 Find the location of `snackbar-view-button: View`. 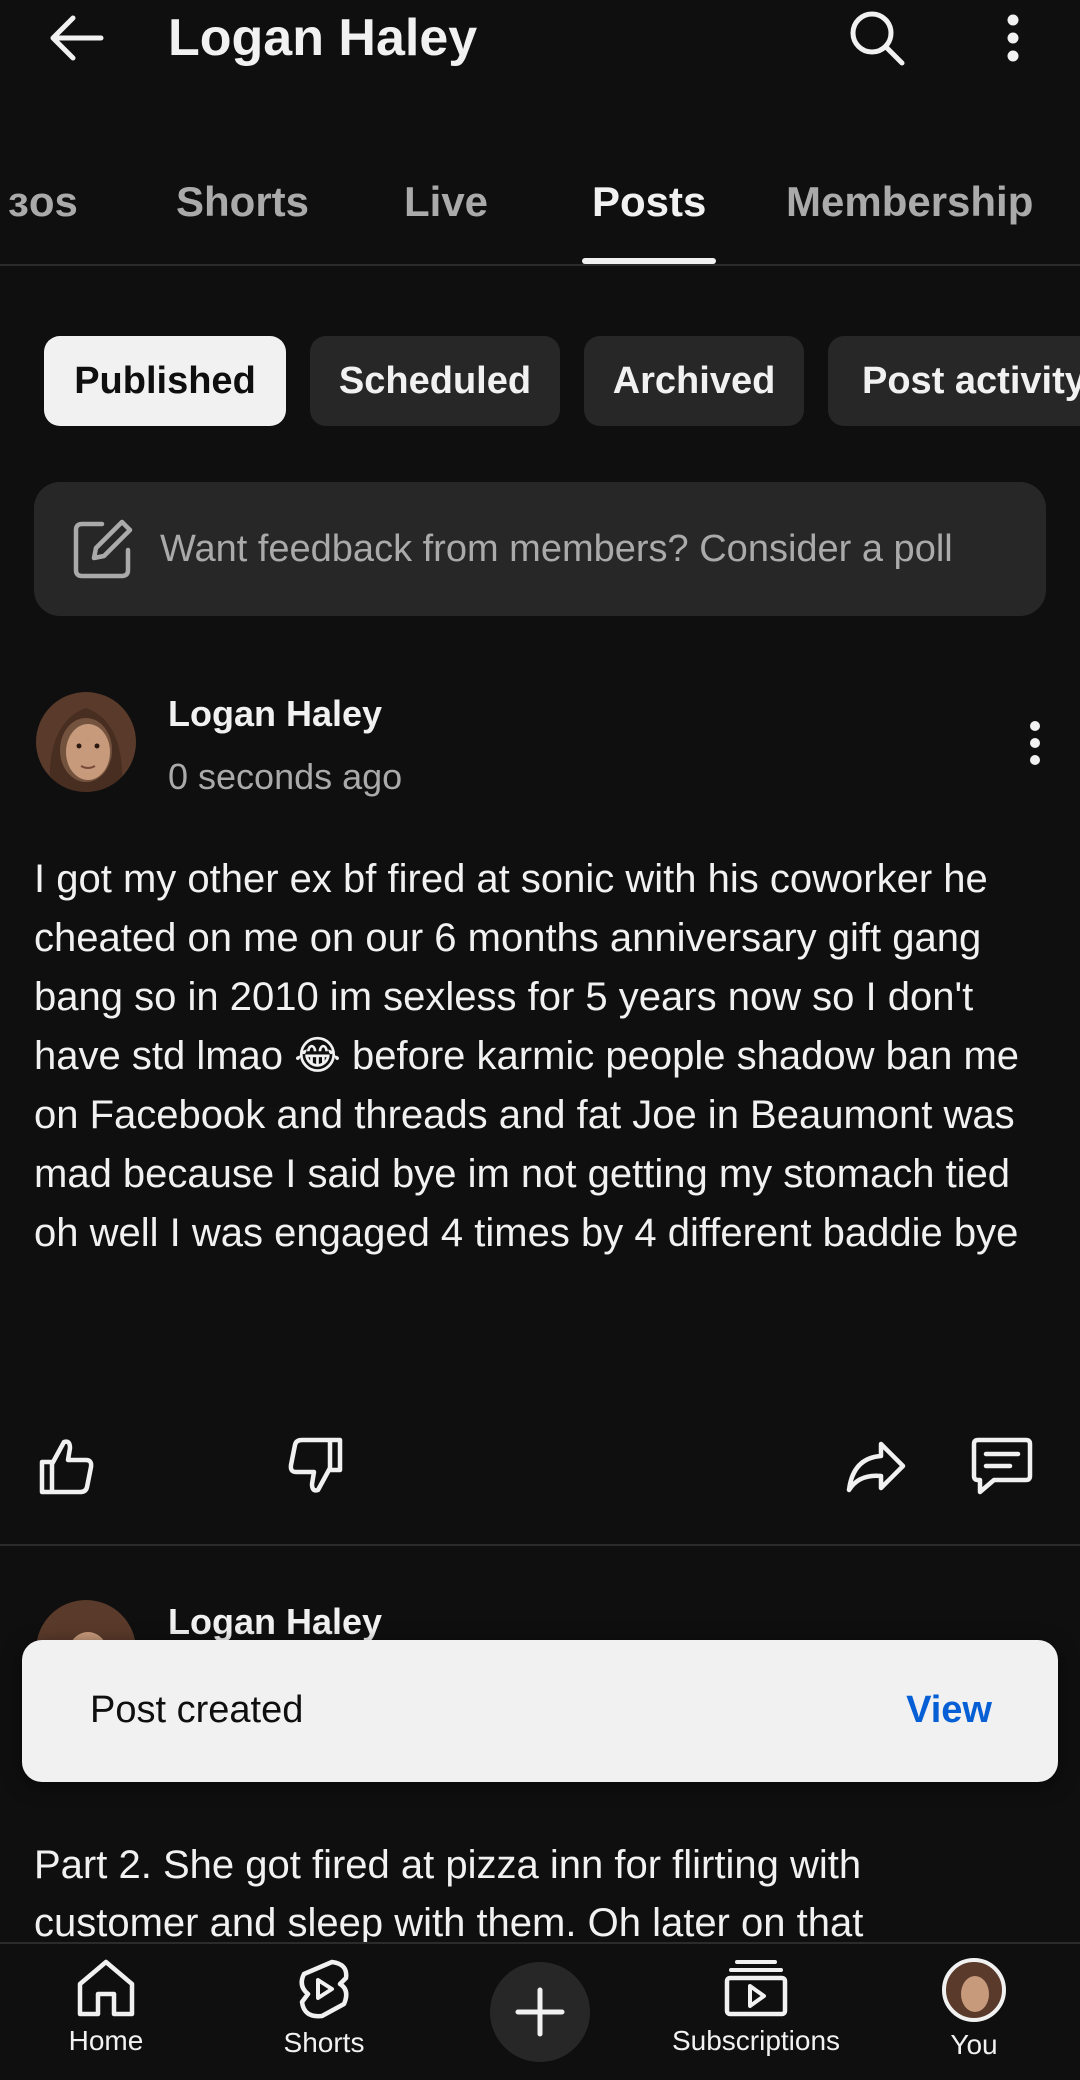

snackbar-view-button: View is located at coordinates (949, 1710).